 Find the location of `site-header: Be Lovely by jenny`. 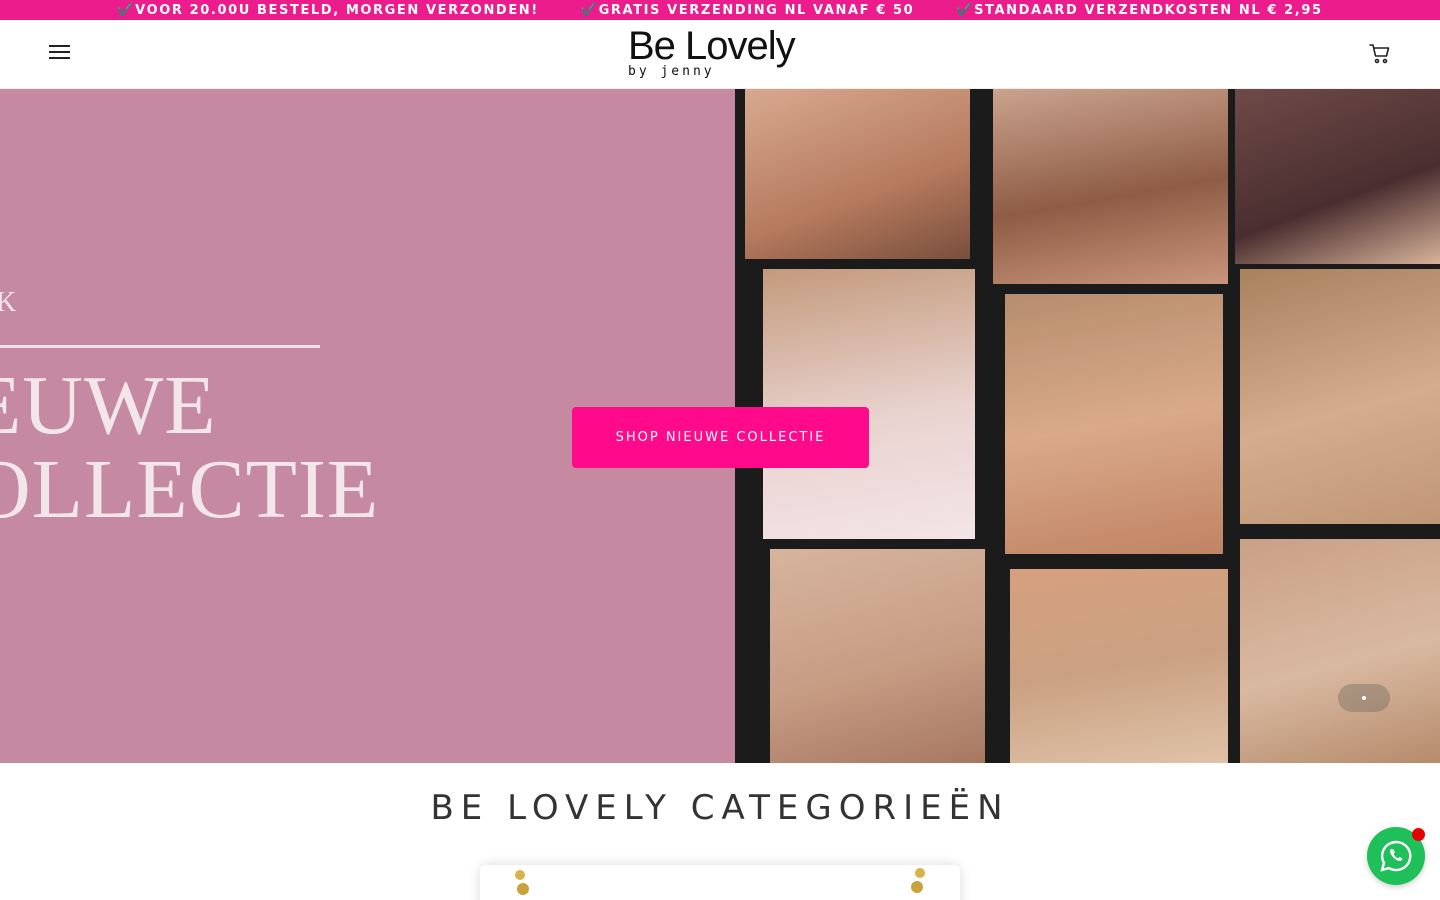

site-header: Be Lovely by jenny is located at coordinates (720, 54).